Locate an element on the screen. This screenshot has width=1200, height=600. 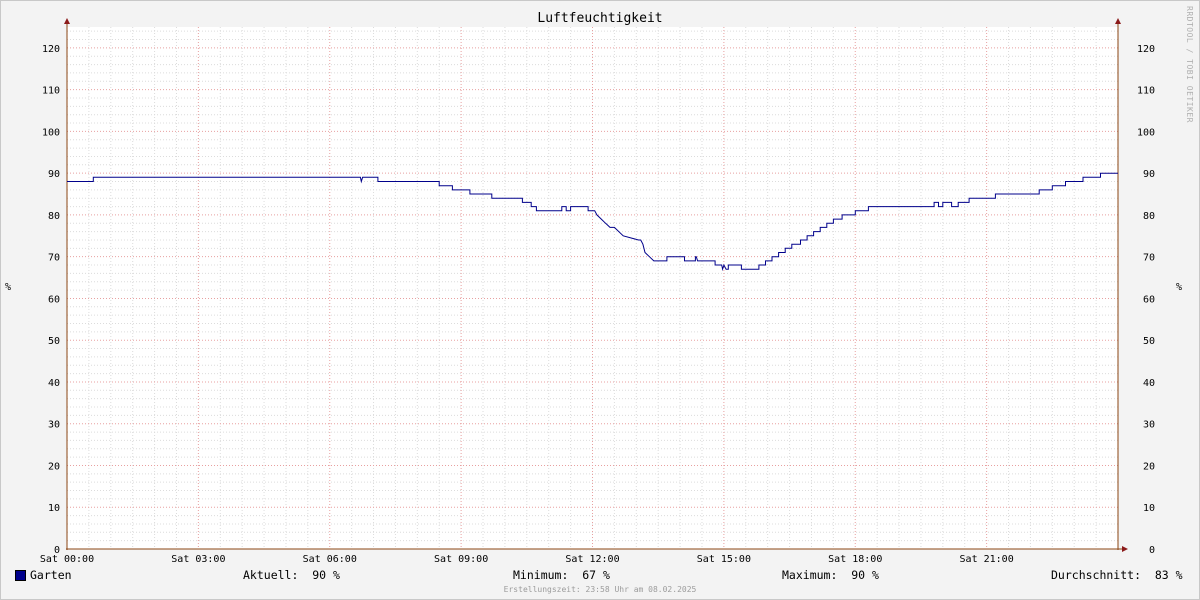
x-tick-label: Sat 09:00 is located at coordinates (461, 559).